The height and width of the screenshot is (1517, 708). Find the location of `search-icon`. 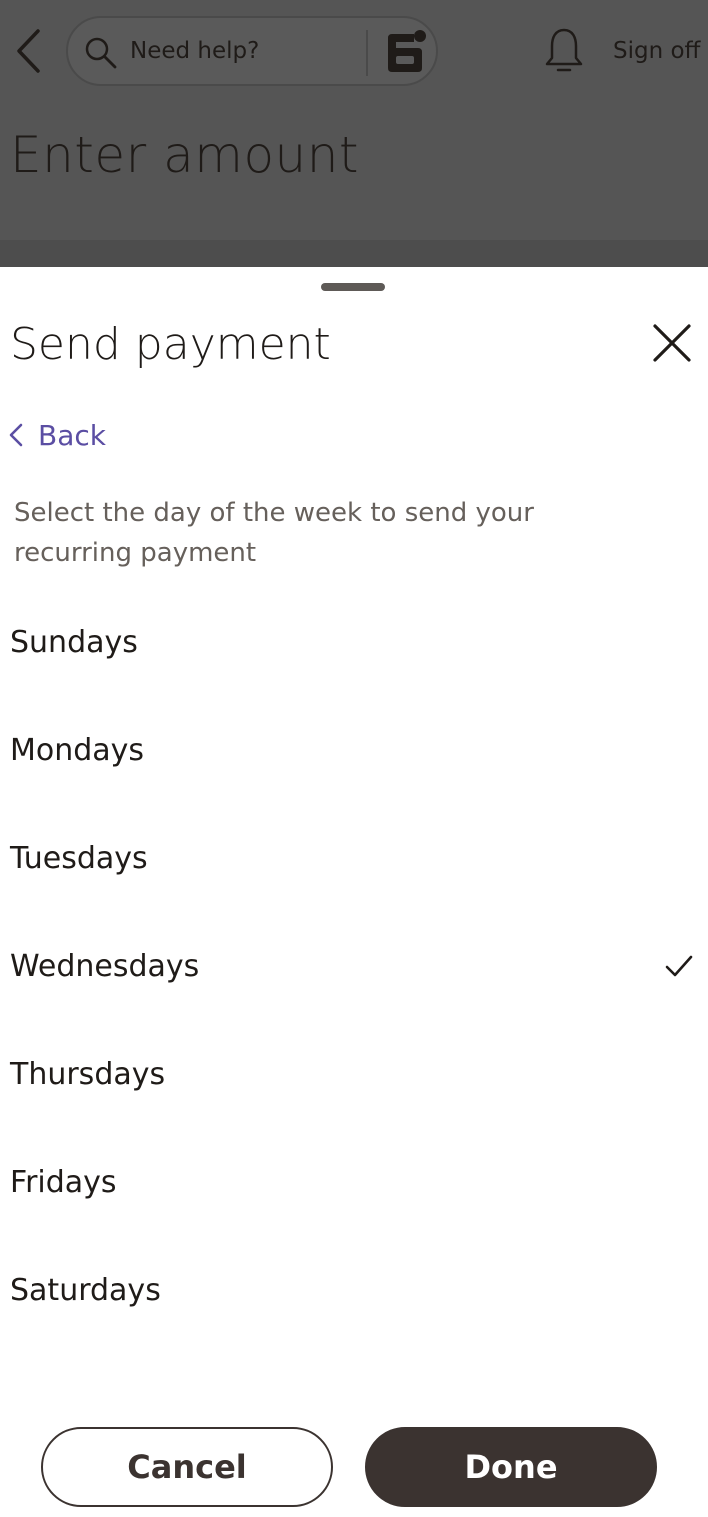

search-icon is located at coordinates (101, 53).